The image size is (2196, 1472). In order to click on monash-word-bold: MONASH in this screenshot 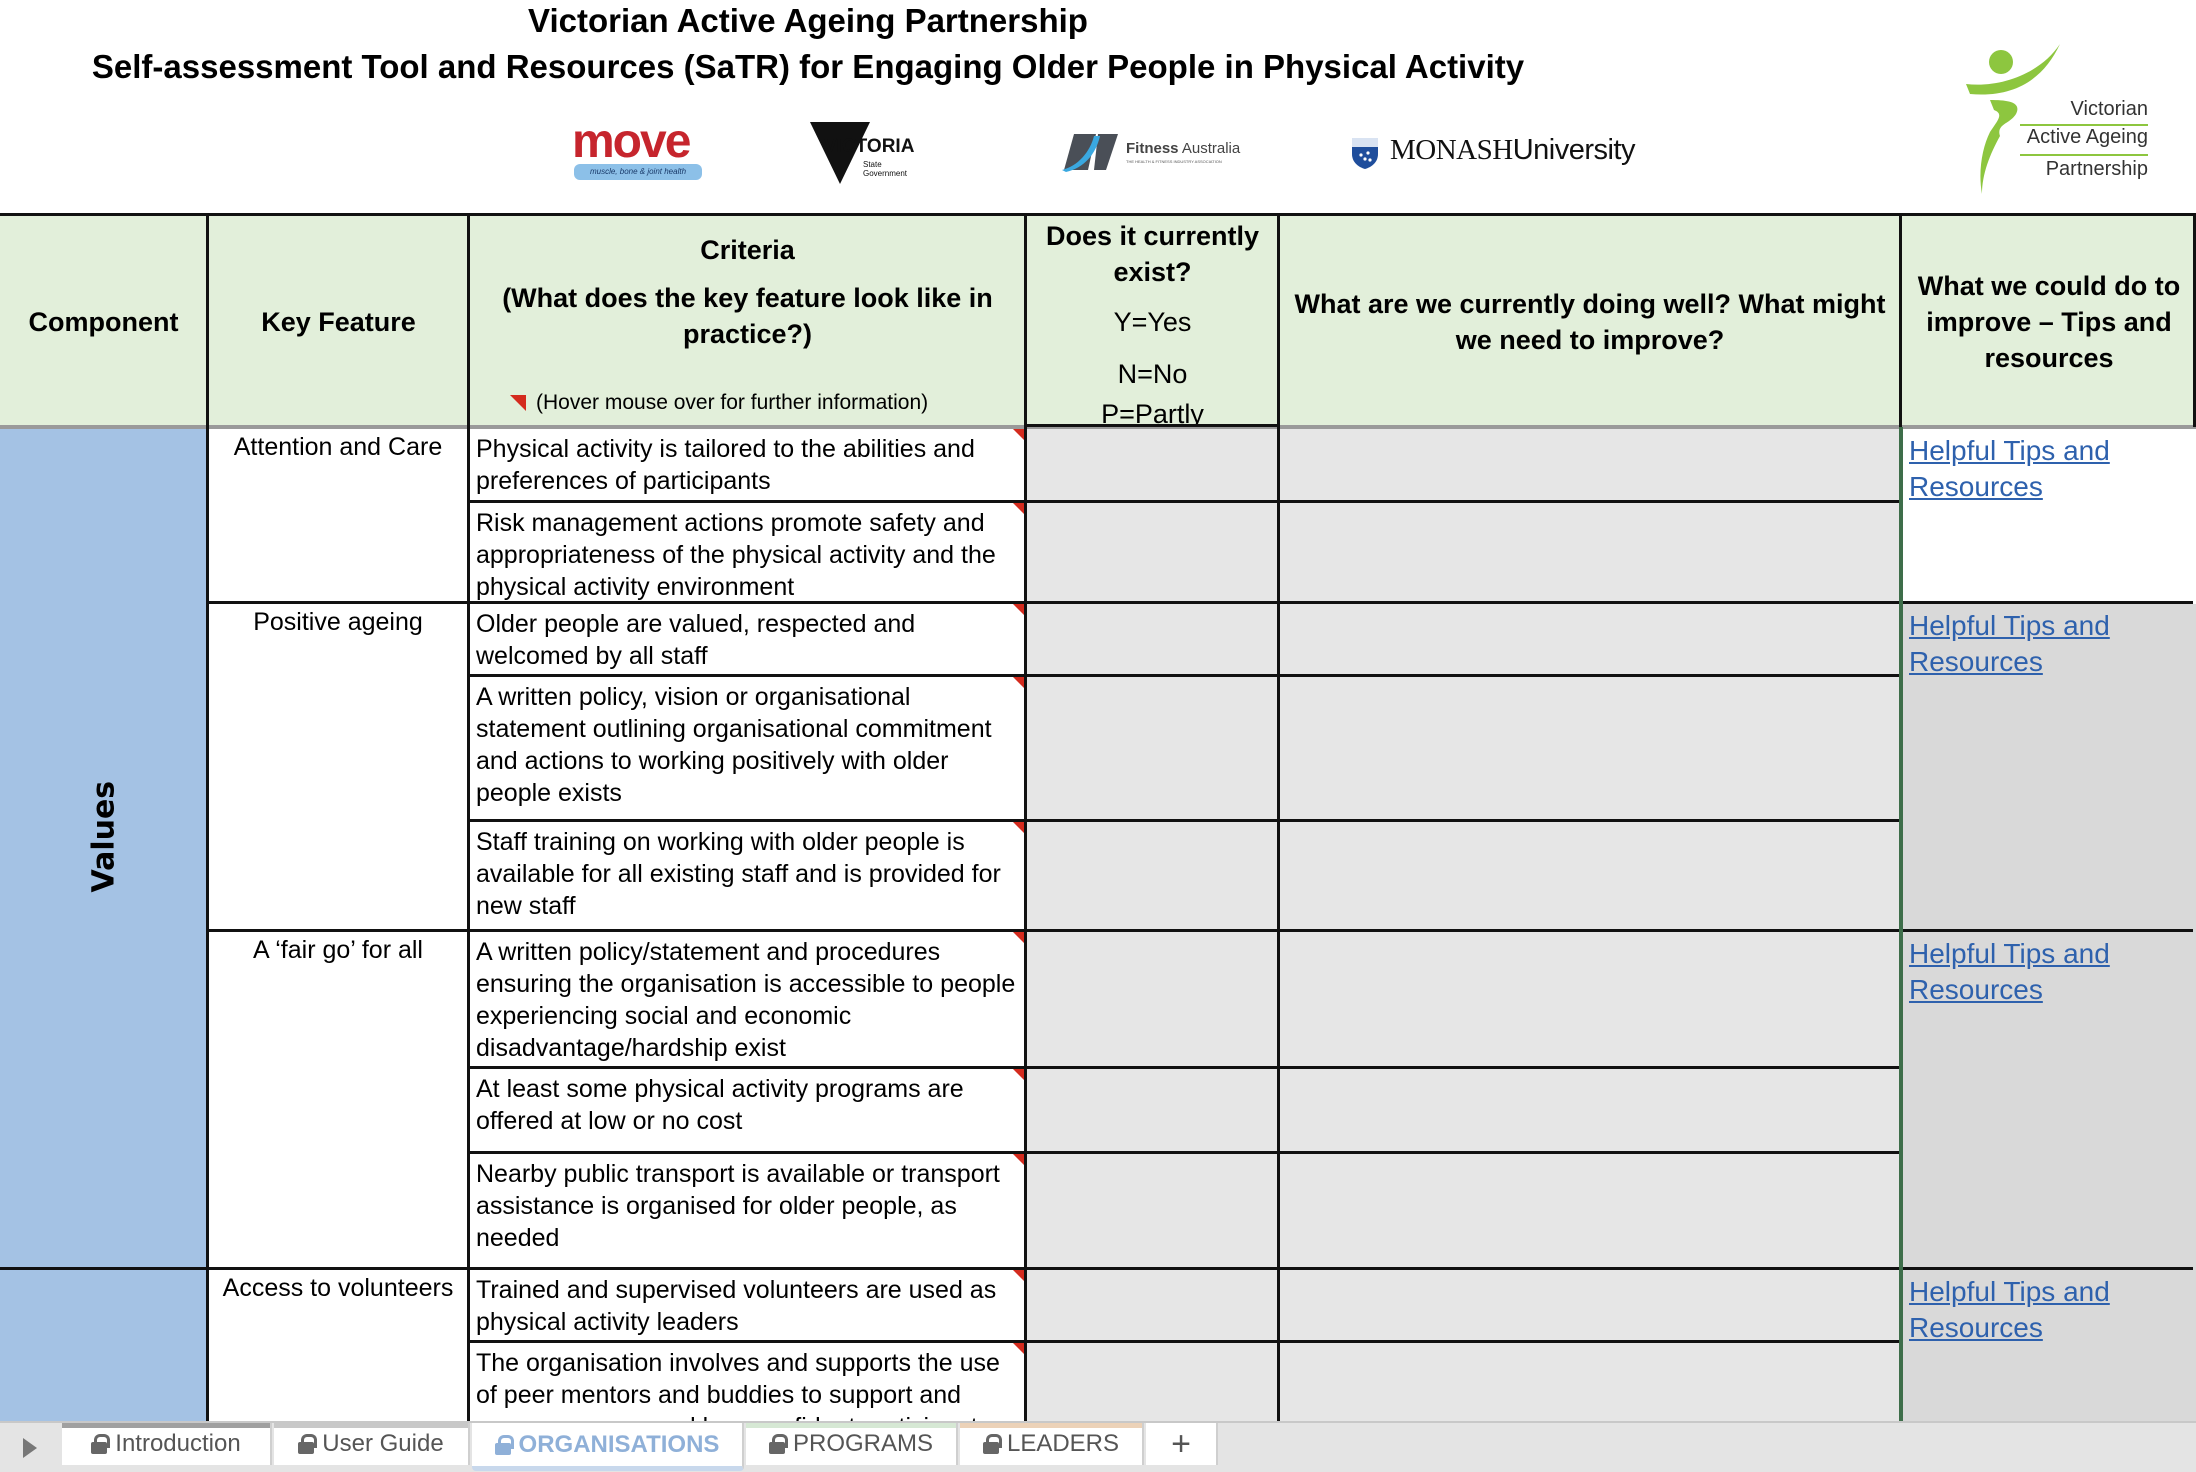, I will do `click(1451, 150)`.